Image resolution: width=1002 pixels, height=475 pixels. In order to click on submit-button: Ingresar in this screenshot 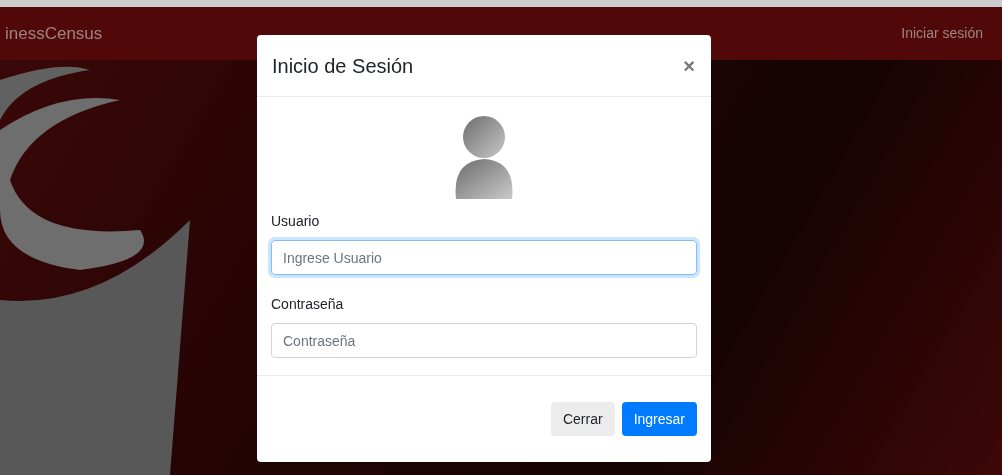, I will do `click(659, 419)`.